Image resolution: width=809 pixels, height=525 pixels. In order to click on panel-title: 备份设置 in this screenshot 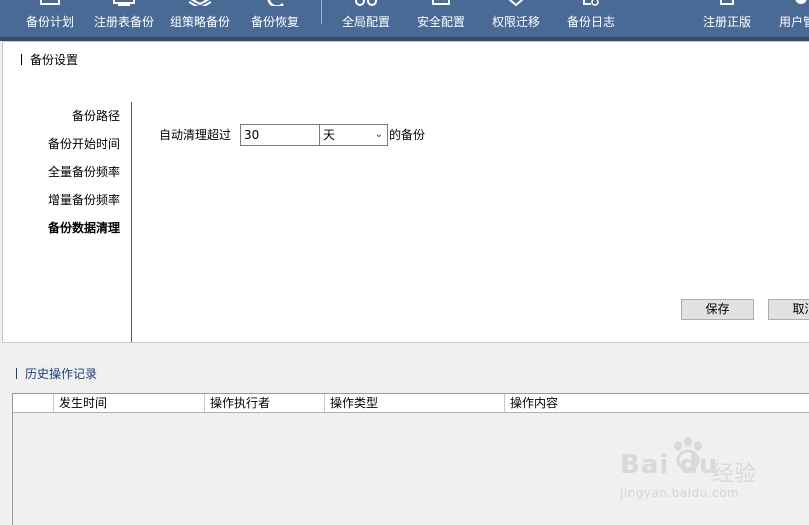, I will do `click(49, 60)`.